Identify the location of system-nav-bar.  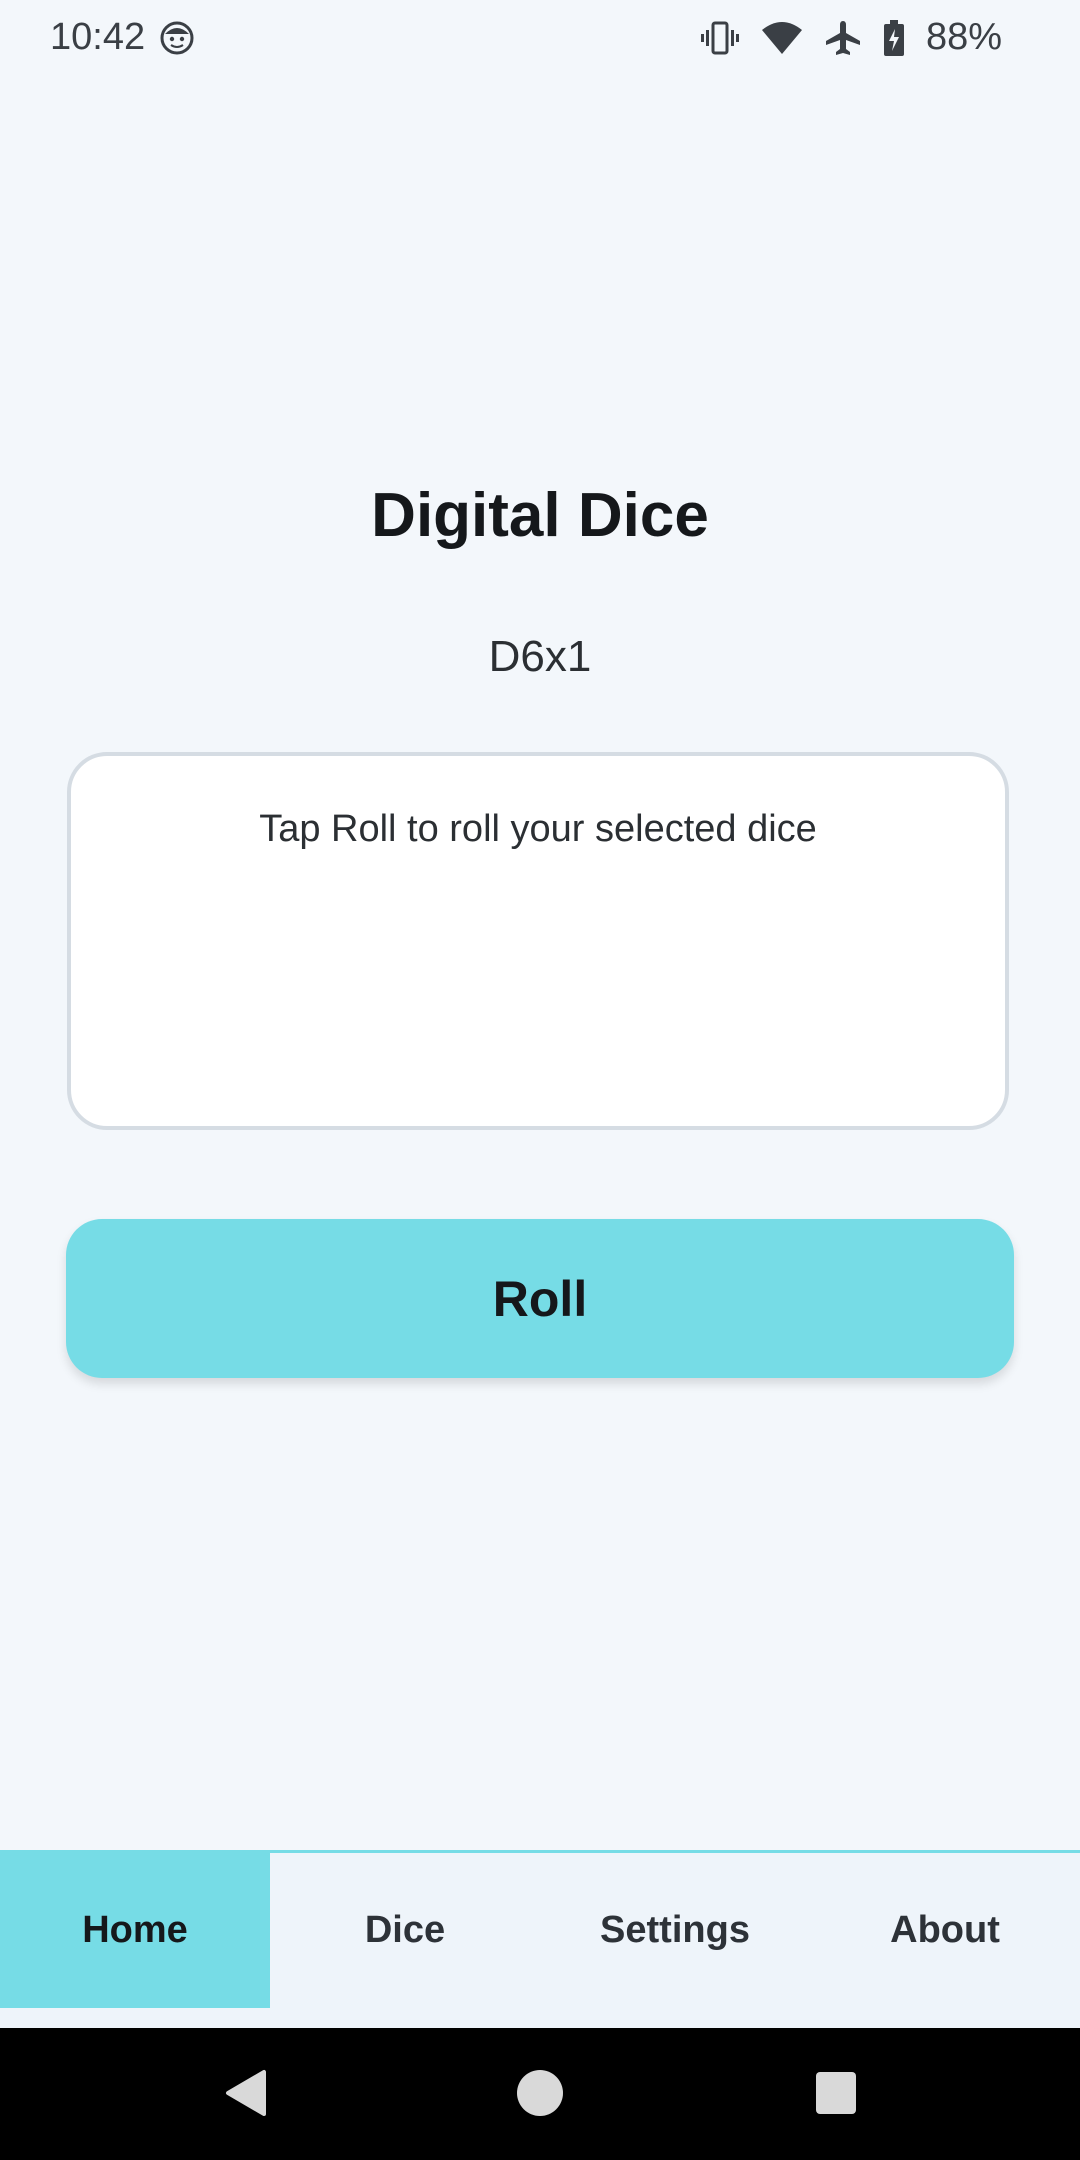
(540, 2094).